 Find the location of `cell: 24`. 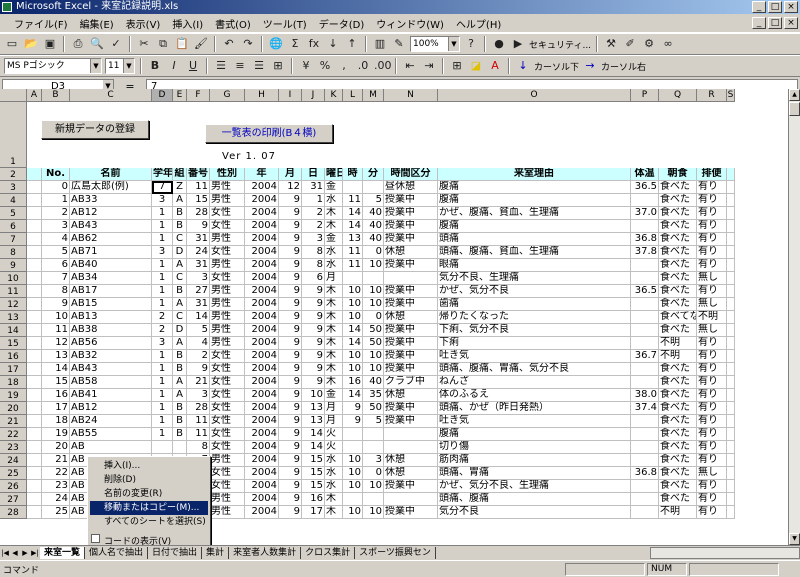

cell: 24 is located at coordinates (198, 252).